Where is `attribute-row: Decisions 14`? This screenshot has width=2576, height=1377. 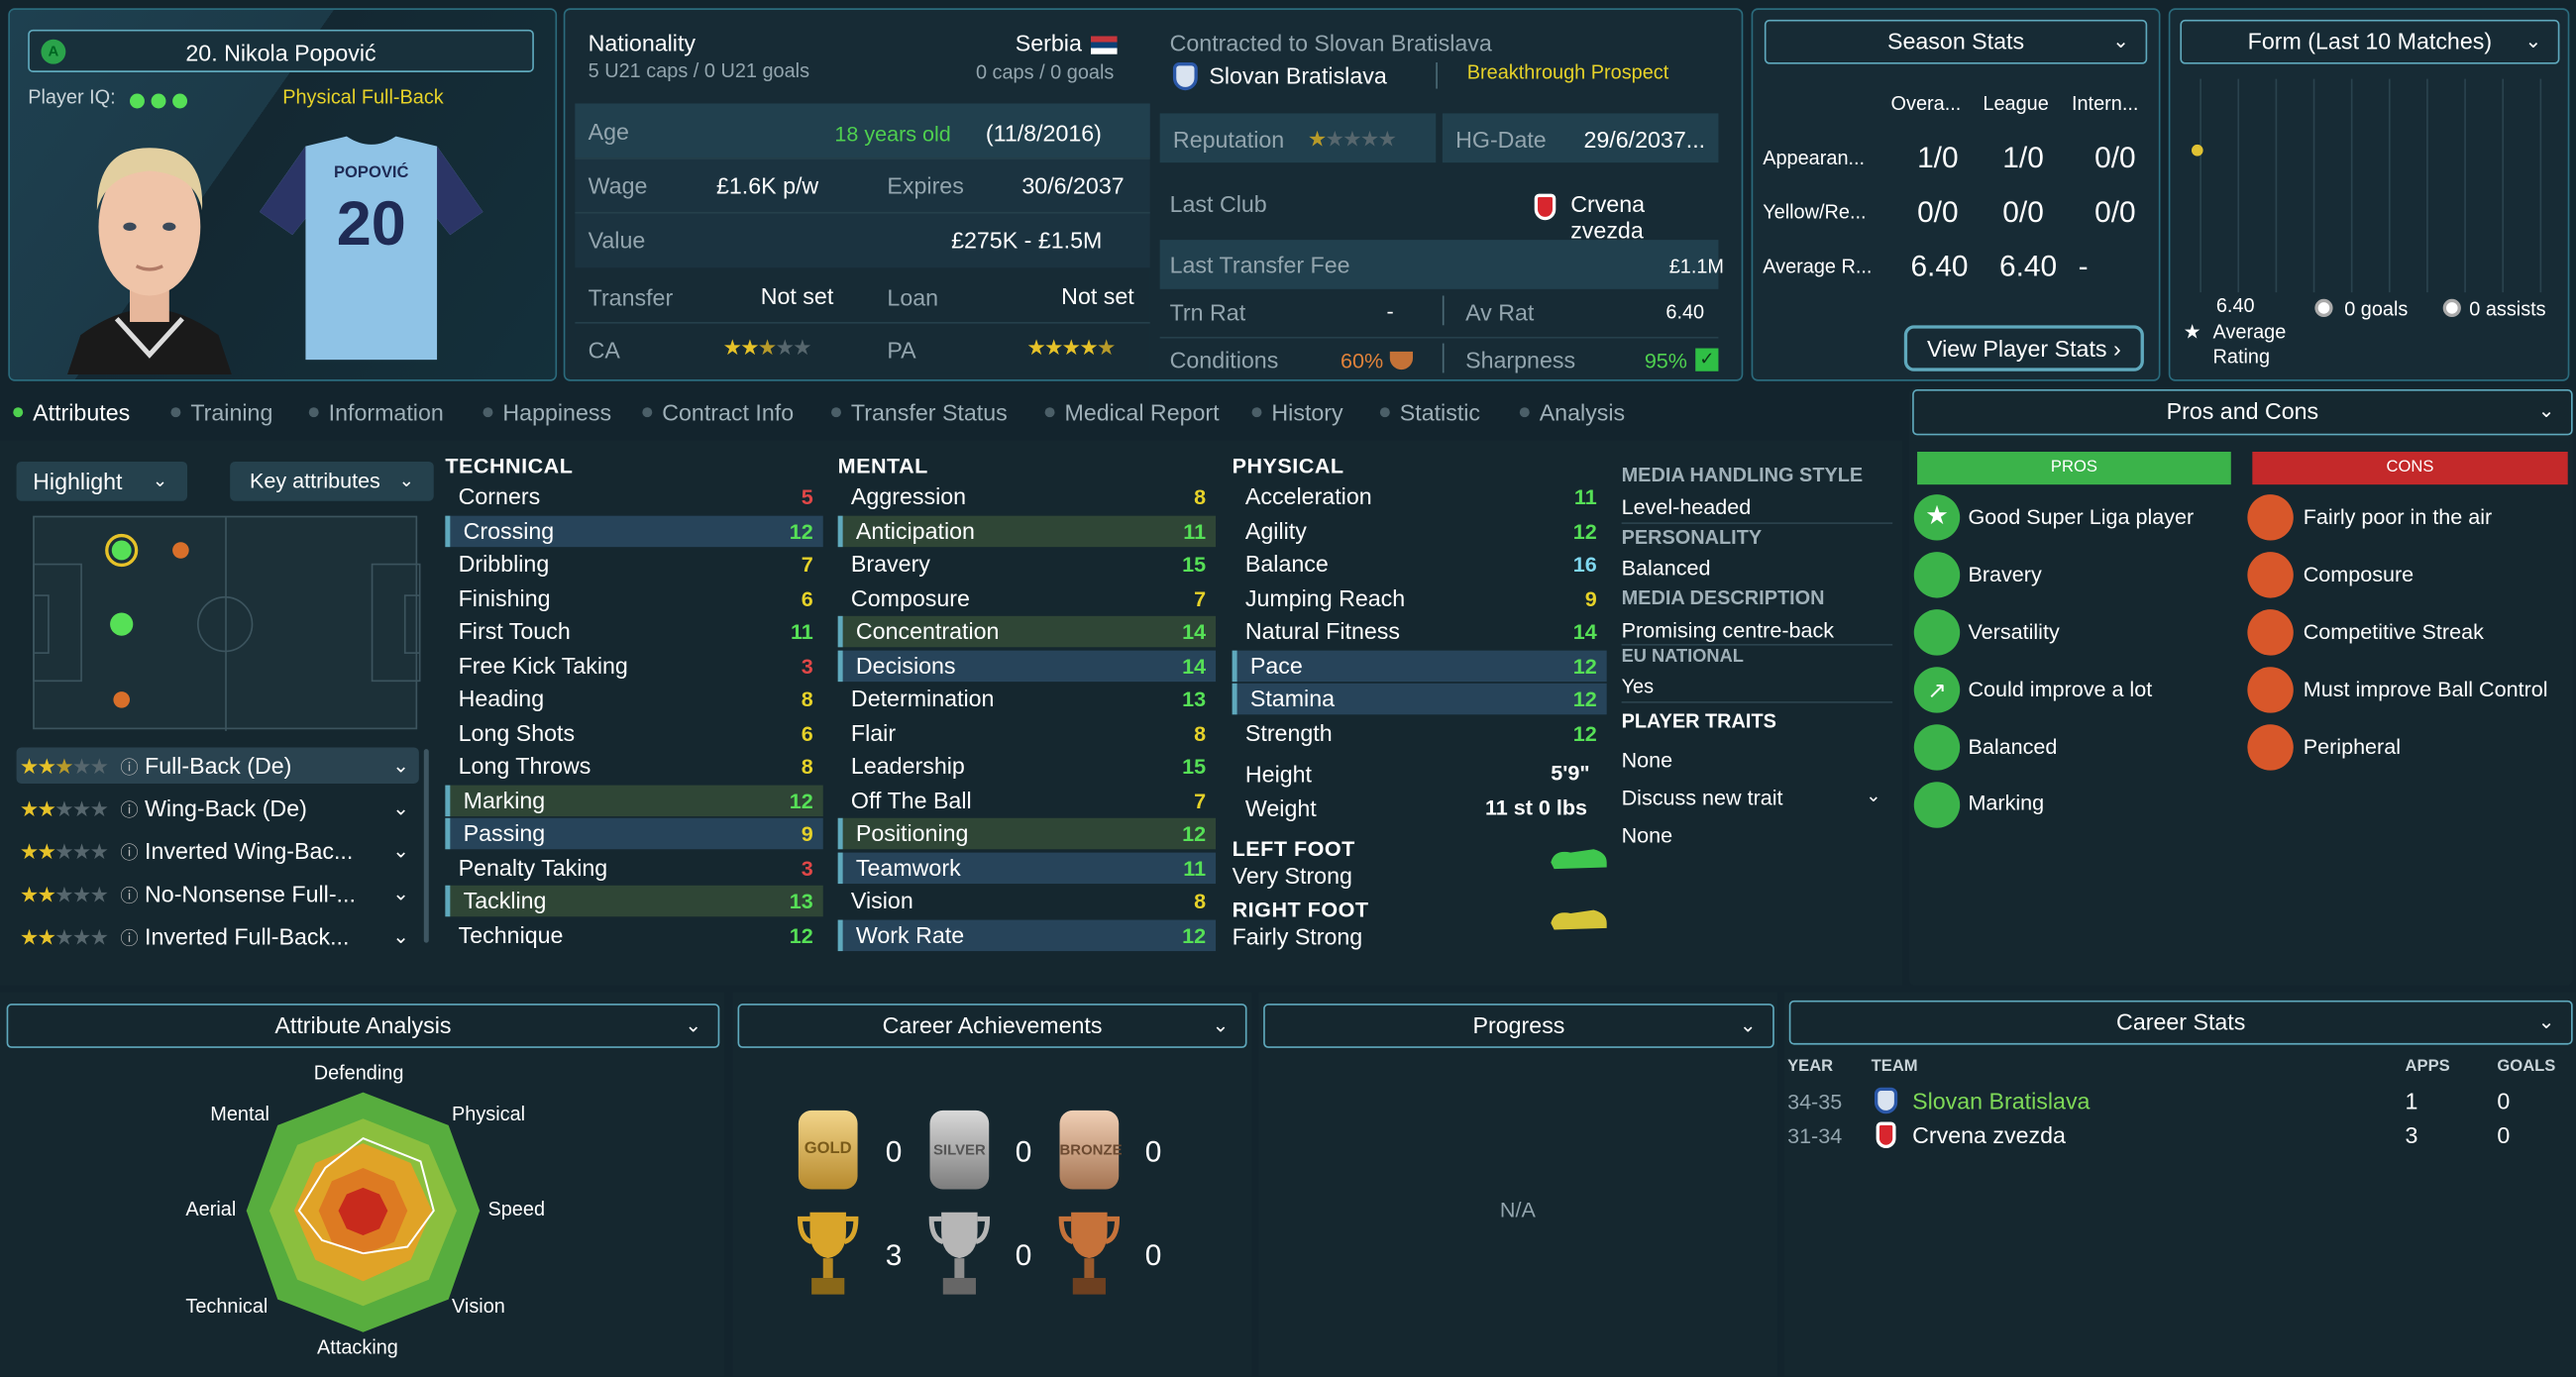
attribute-row: Decisions 14 is located at coordinates (1027, 665).